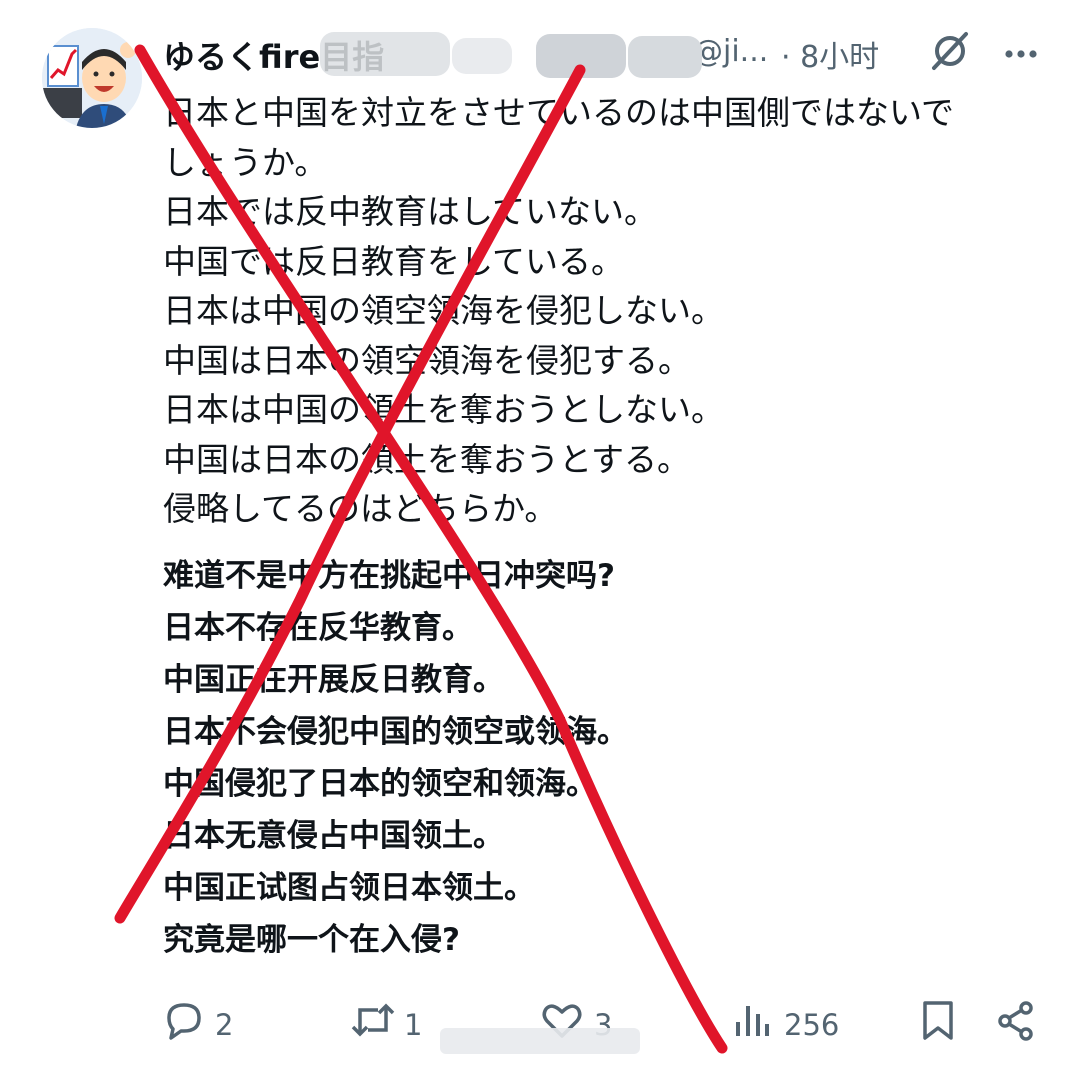 This screenshot has height=1069, width=1080. What do you see at coordinates (394, 261) in the screenshot?
I see `text-line: 中国では反日教育をしている。` at bounding box center [394, 261].